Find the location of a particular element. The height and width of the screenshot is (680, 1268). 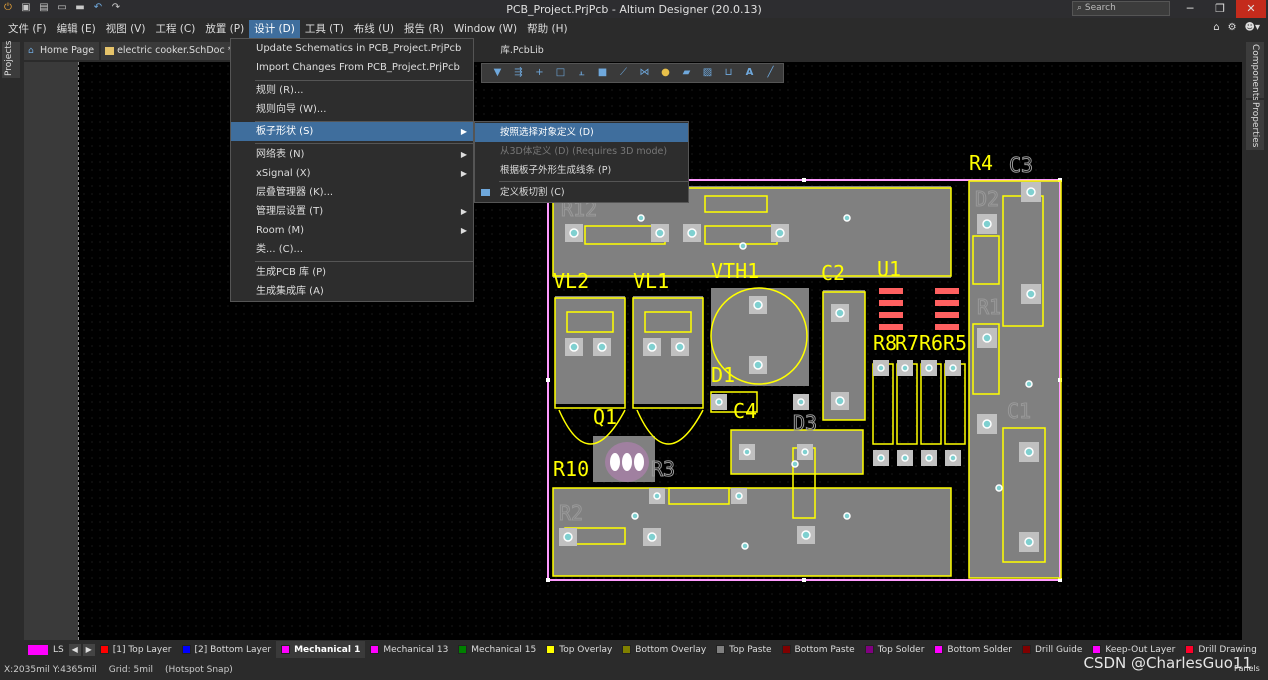

menu-item-label: Update Schematics in PCB_Project.PrjPcb is located at coordinates (359, 48).